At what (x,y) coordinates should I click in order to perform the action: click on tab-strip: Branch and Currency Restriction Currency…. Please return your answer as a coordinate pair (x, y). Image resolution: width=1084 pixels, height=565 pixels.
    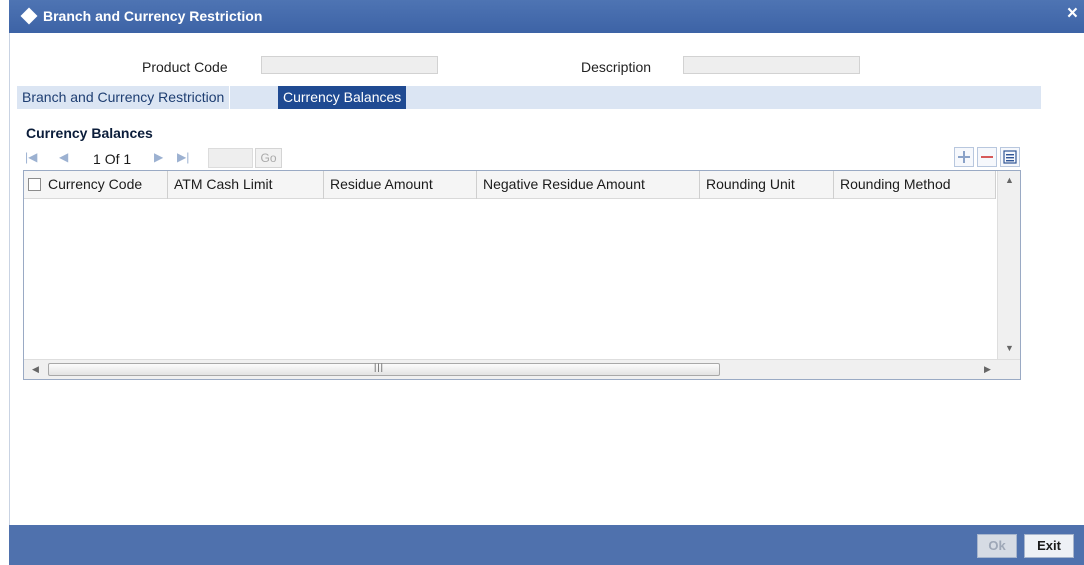
    Looking at the image, I should click on (529, 97).